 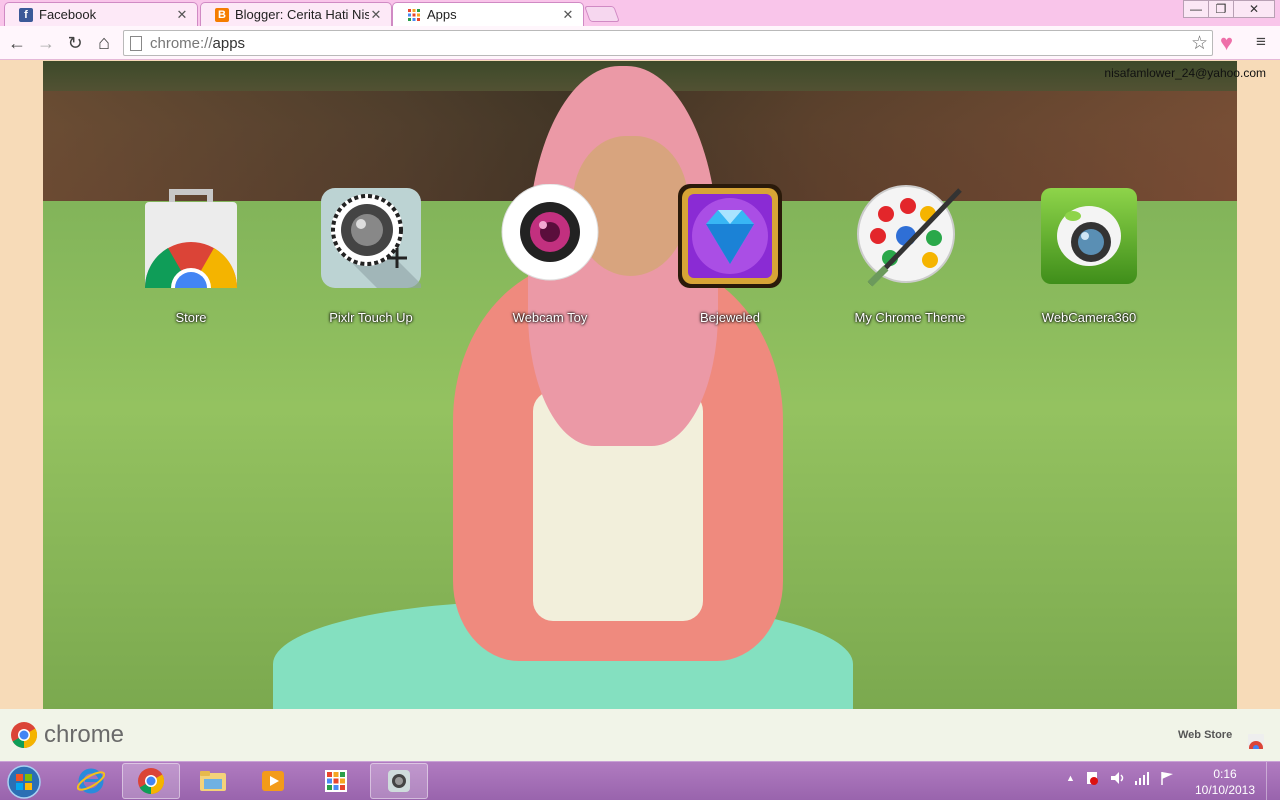 I want to click on address-bar: chrome://apps ☆, so click(x=668, y=43).